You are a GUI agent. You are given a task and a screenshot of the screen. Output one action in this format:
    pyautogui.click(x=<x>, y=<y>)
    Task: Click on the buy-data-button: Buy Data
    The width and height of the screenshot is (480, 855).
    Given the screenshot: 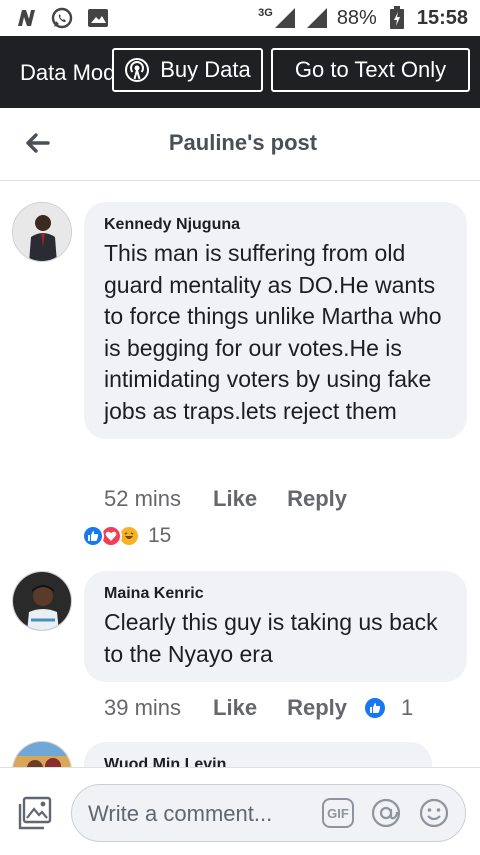 What is the action you would take?
    pyautogui.click(x=187, y=70)
    